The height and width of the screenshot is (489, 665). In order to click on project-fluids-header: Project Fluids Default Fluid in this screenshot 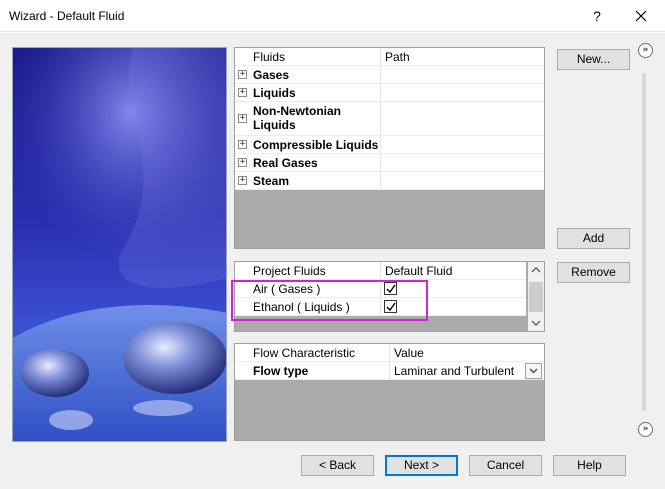, I will do `click(380, 271)`.